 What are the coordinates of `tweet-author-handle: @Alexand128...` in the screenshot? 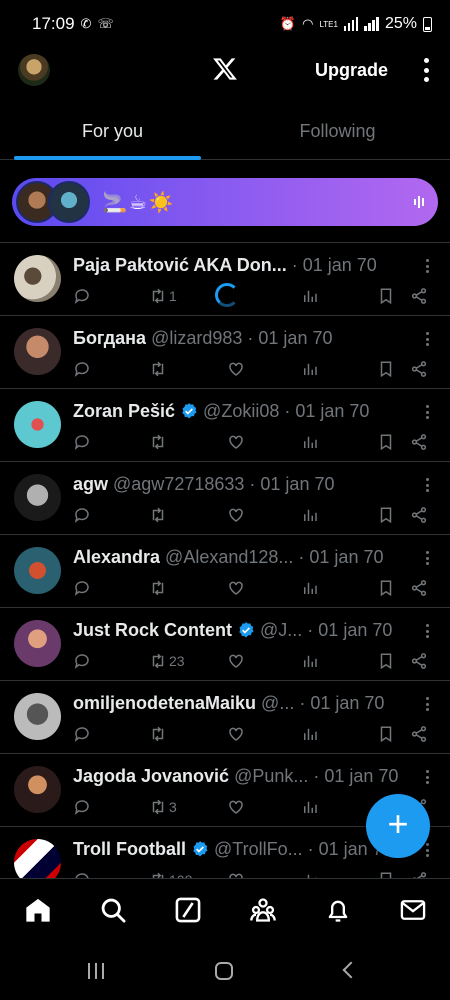 It's located at (229, 557).